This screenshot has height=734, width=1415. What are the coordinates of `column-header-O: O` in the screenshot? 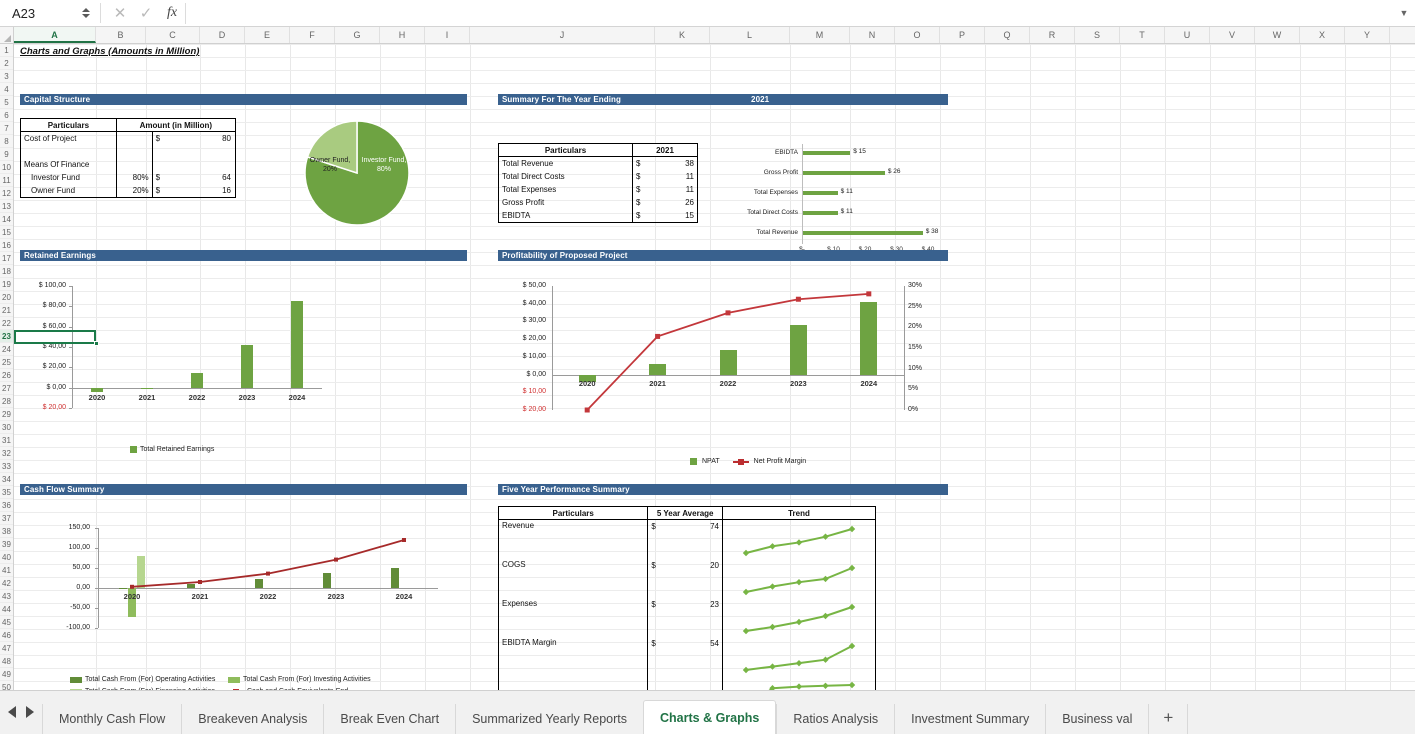 It's located at (917, 35).